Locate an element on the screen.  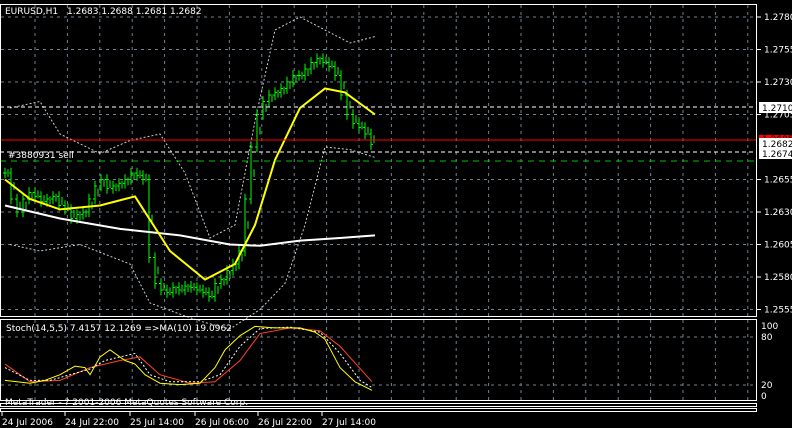
level-0: 0 is located at coordinates (764, 397).